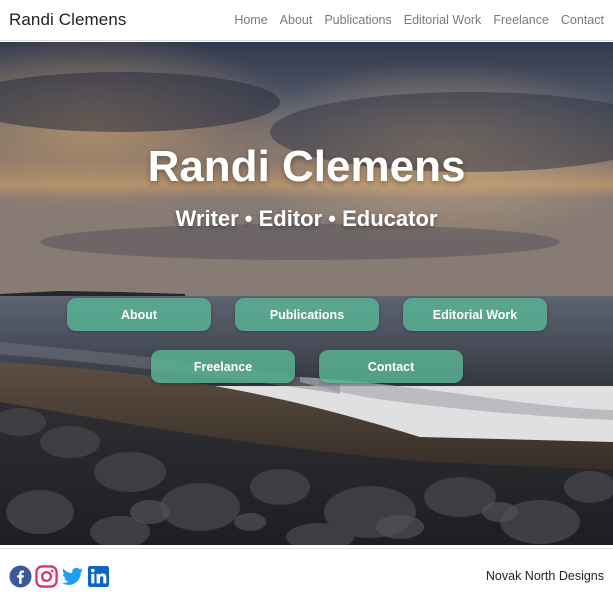 This screenshot has height=603, width=613. I want to click on linkedin-icon, so click(98, 576).